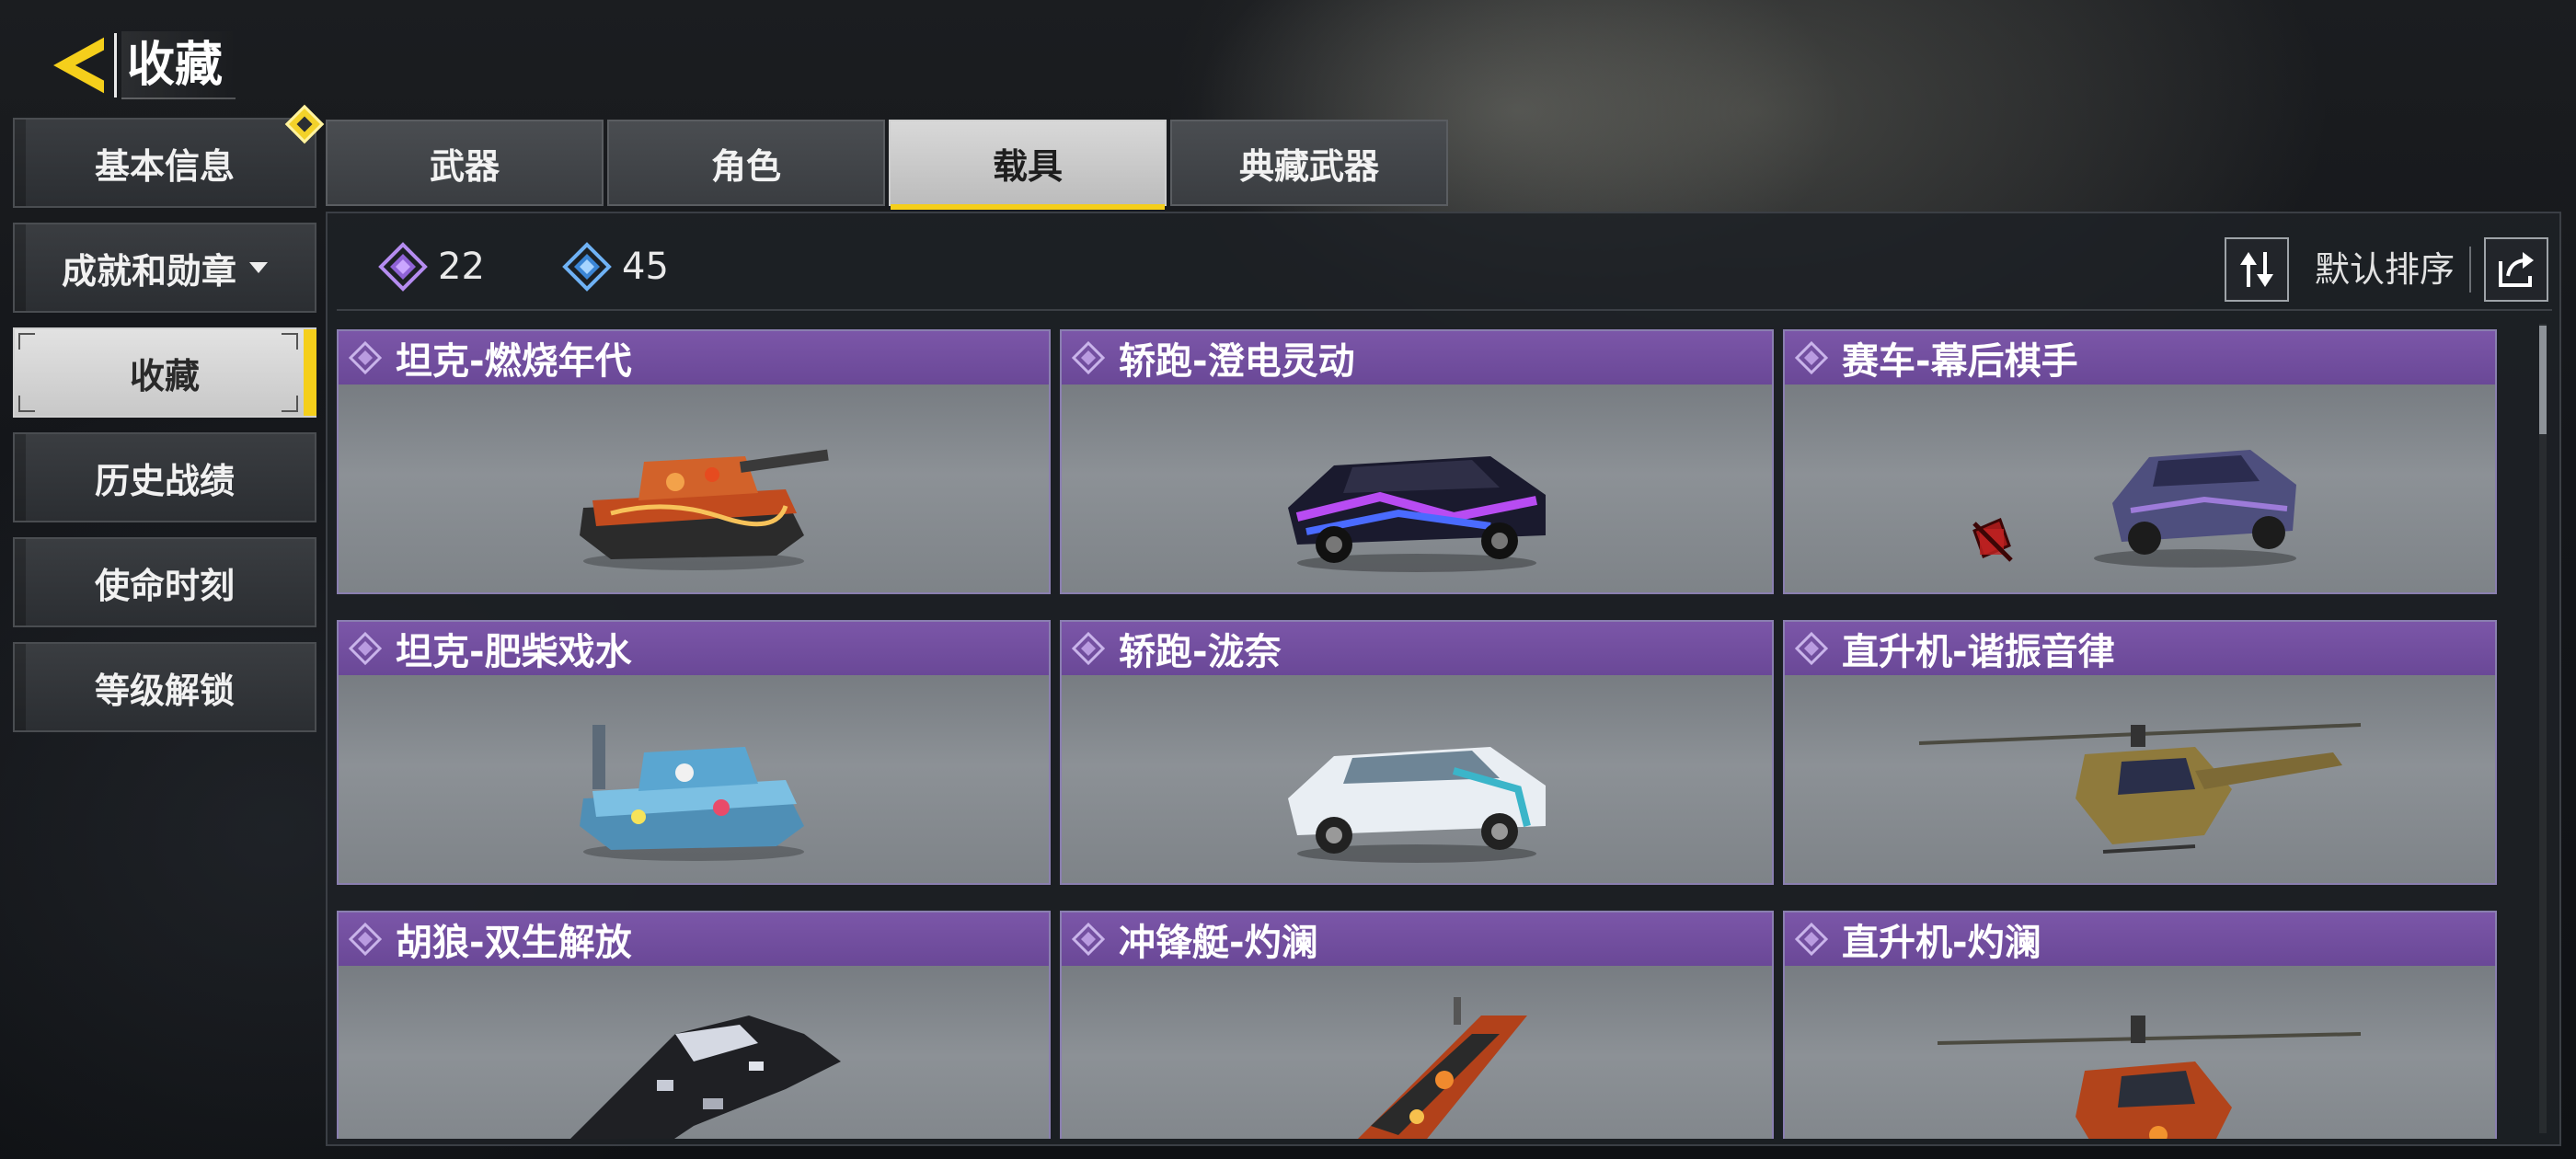 This screenshot has height=1159, width=2576. I want to click on sidebar-item-history: 历史战绩, so click(164, 477).